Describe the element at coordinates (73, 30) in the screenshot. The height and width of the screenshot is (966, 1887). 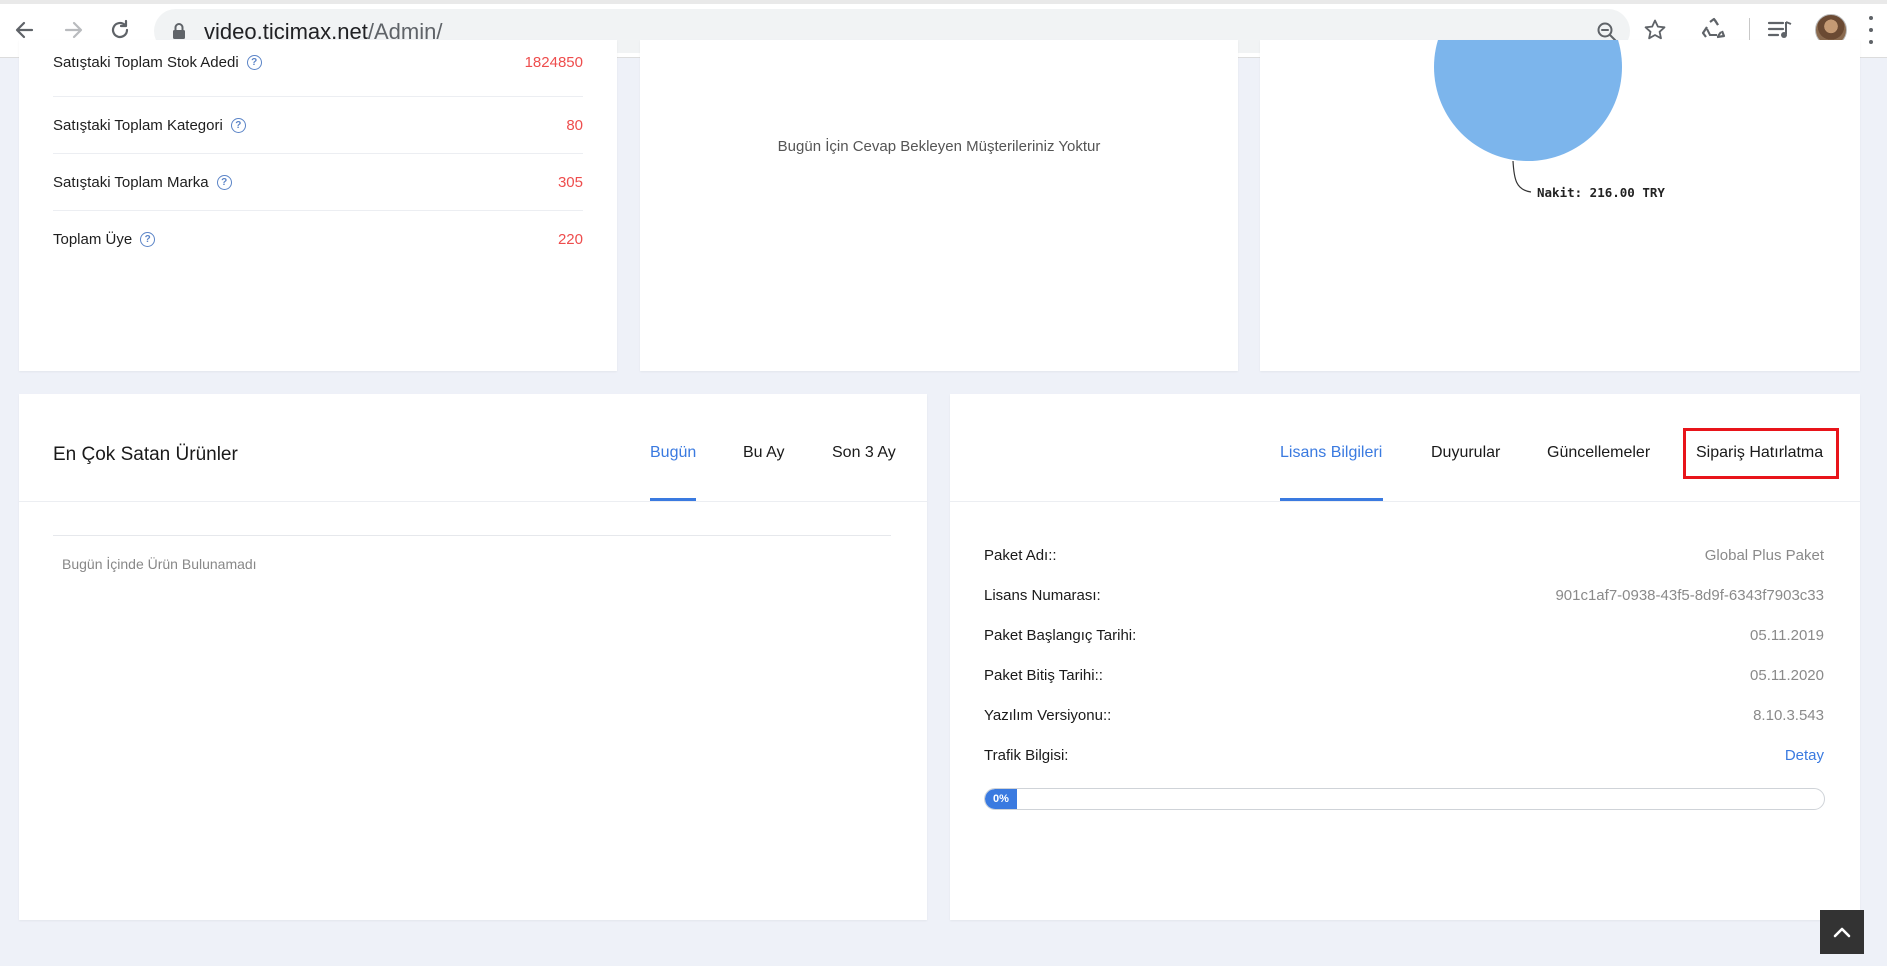
I see `arrow-right-icon` at that location.